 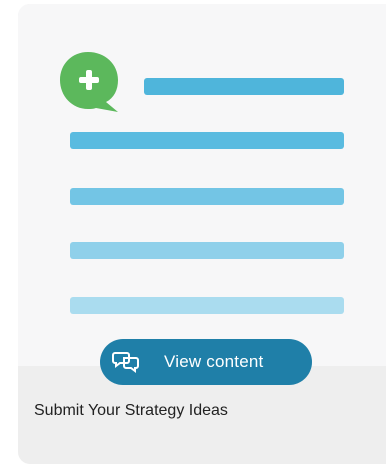 What do you see at coordinates (131, 410) in the screenshot?
I see `card-title: Submit Your Strategy Ideas` at bounding box center [131, 410].